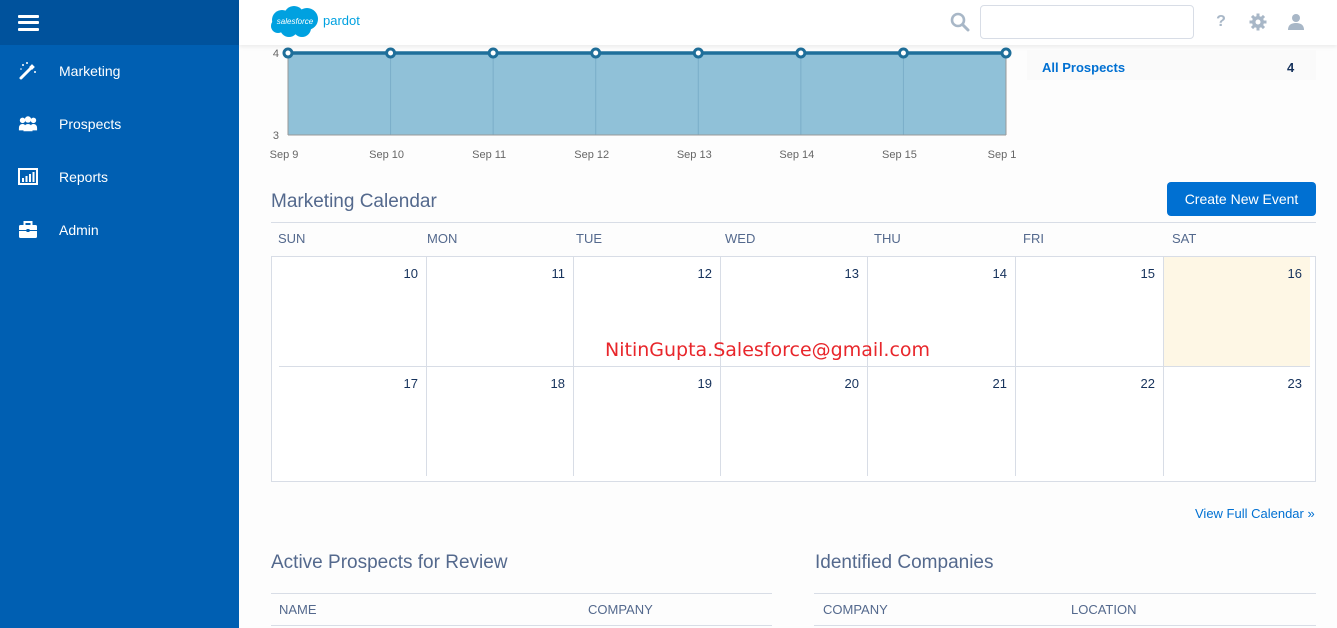 Image resolution: width=1337 pixels, height=628 pixels. What do you see at coordinates (1147, 383) in the screenshot?
I see `calendar-day-number: 22` at bounding box center [1147, 383].